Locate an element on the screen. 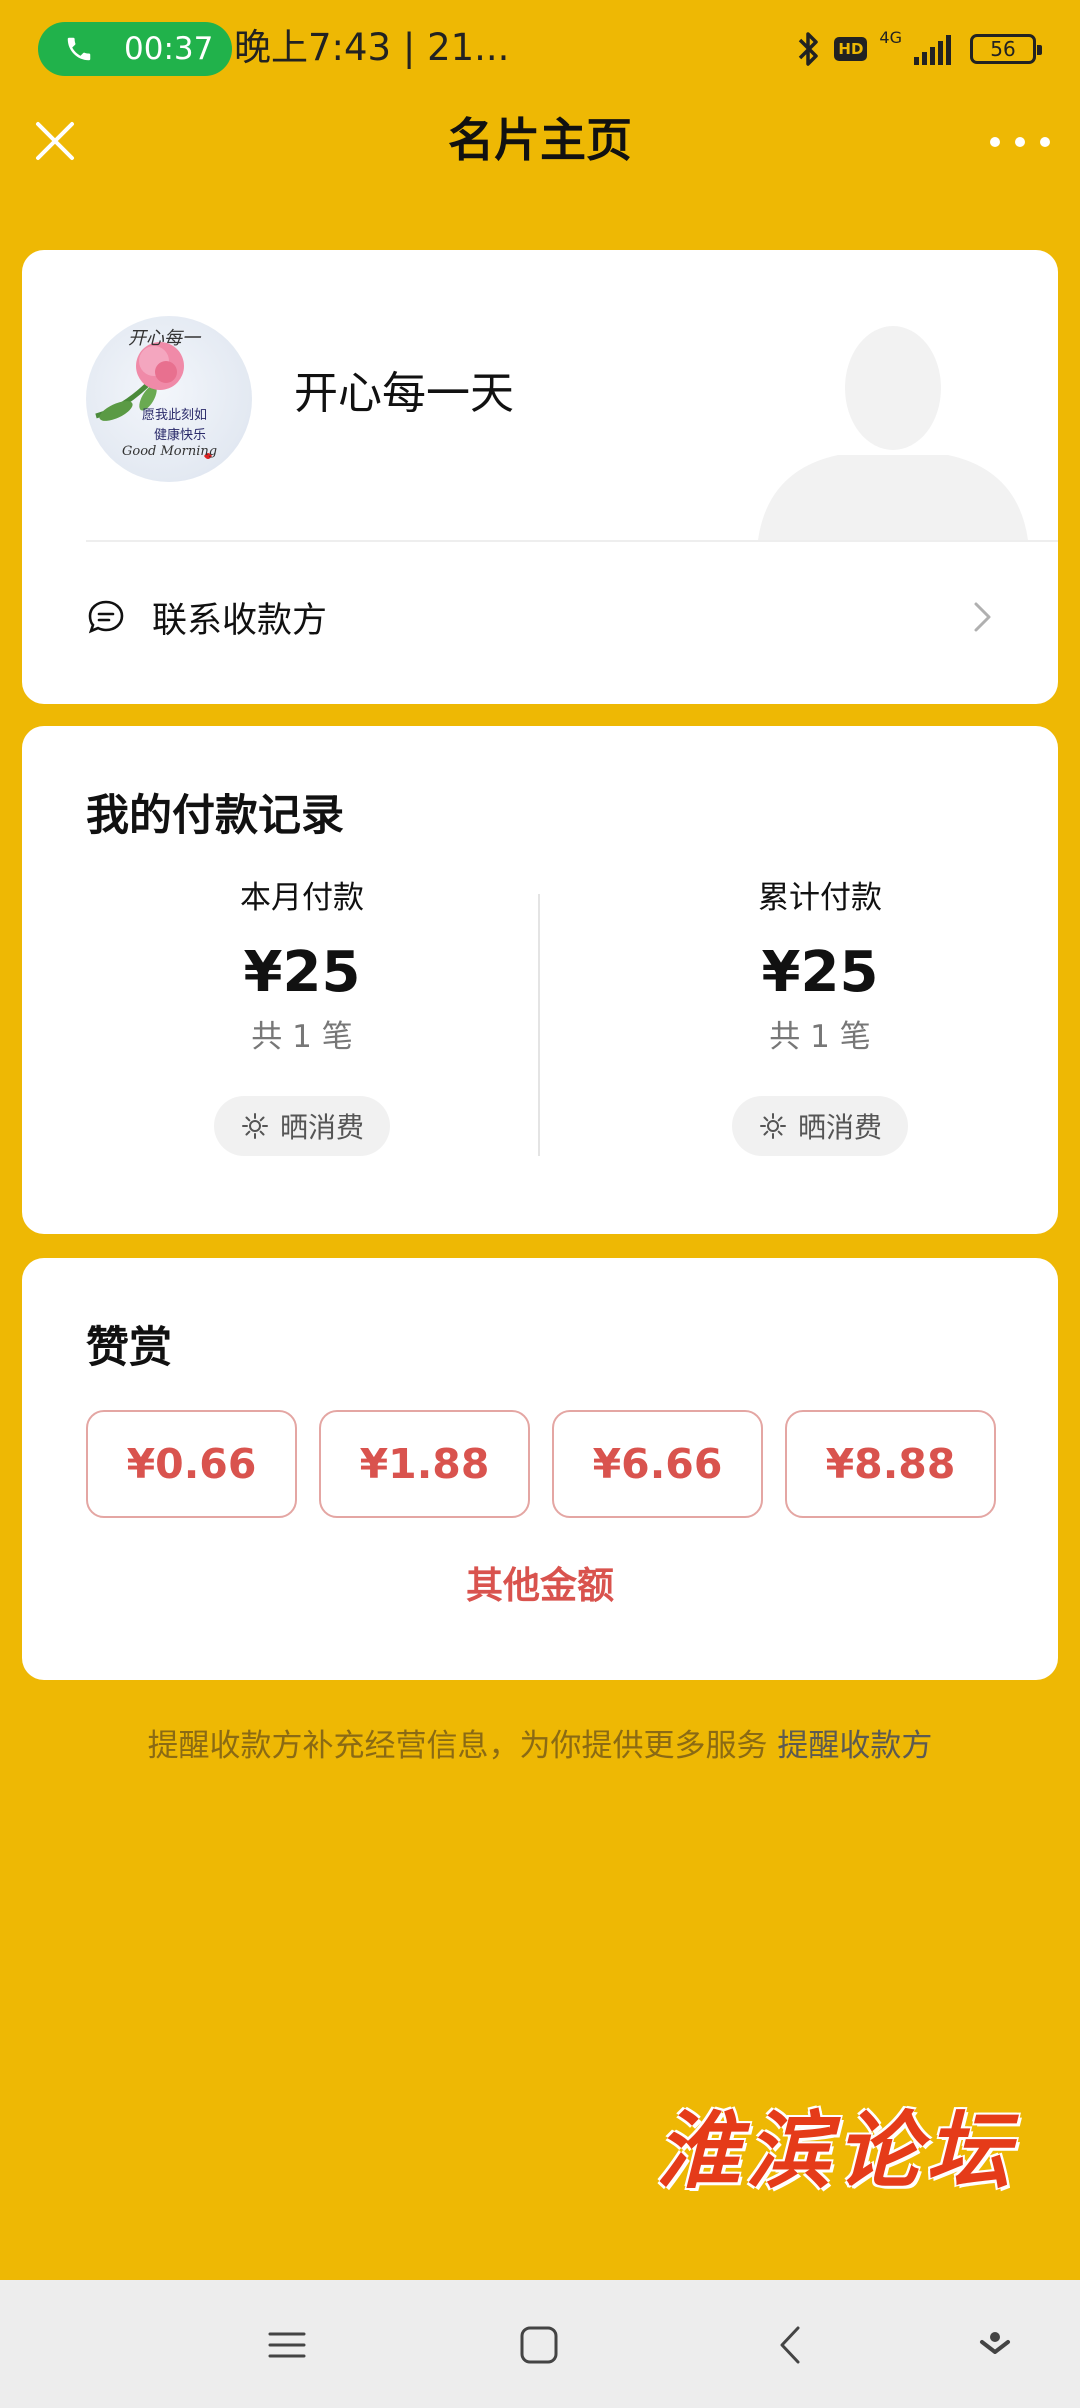 This screenshot has width=1080, height=2408. bluetooth-icon is located at coordinates (809, 49).